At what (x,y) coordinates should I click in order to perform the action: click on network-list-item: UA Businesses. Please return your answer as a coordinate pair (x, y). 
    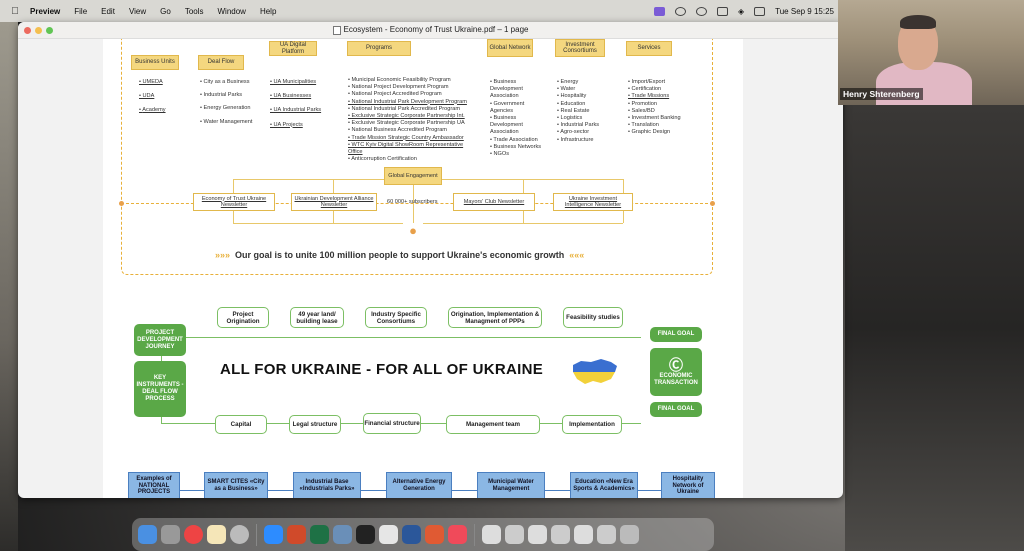
    Looking at the image, I should click on (301, 96).